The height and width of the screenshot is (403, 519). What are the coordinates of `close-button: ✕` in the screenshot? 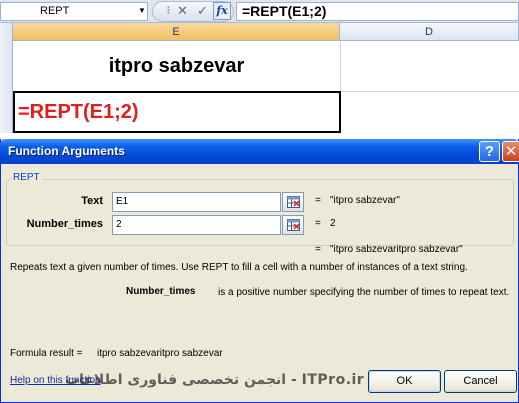 It's located at (510, 151).